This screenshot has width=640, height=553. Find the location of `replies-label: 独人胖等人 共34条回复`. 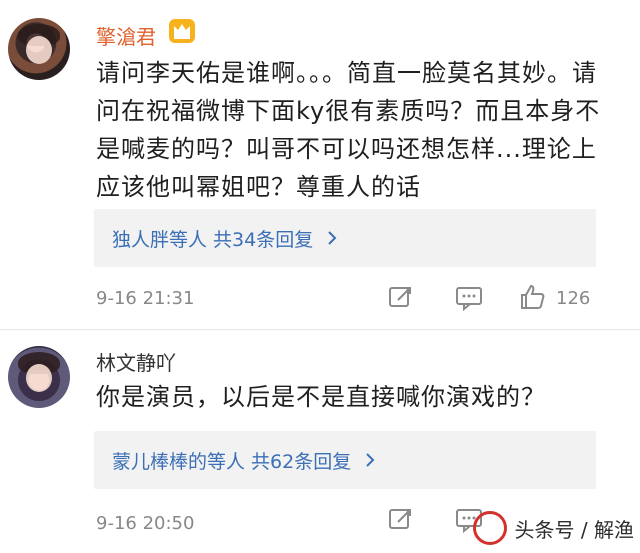

replies-label: 独人胖等人 共34条回复 is located at coordinates (213, 239).